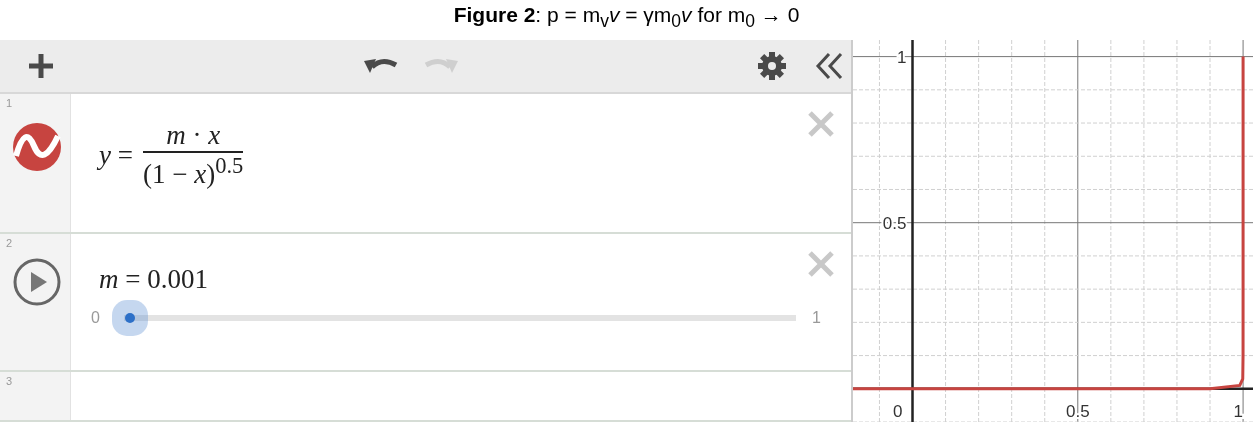 Image resolution: width=1253 pixels, height=422 pixels. What do you see at coordinates (9, 103) in the screenshot?
I see `line-number: 1` at bounding box center [9, 103].